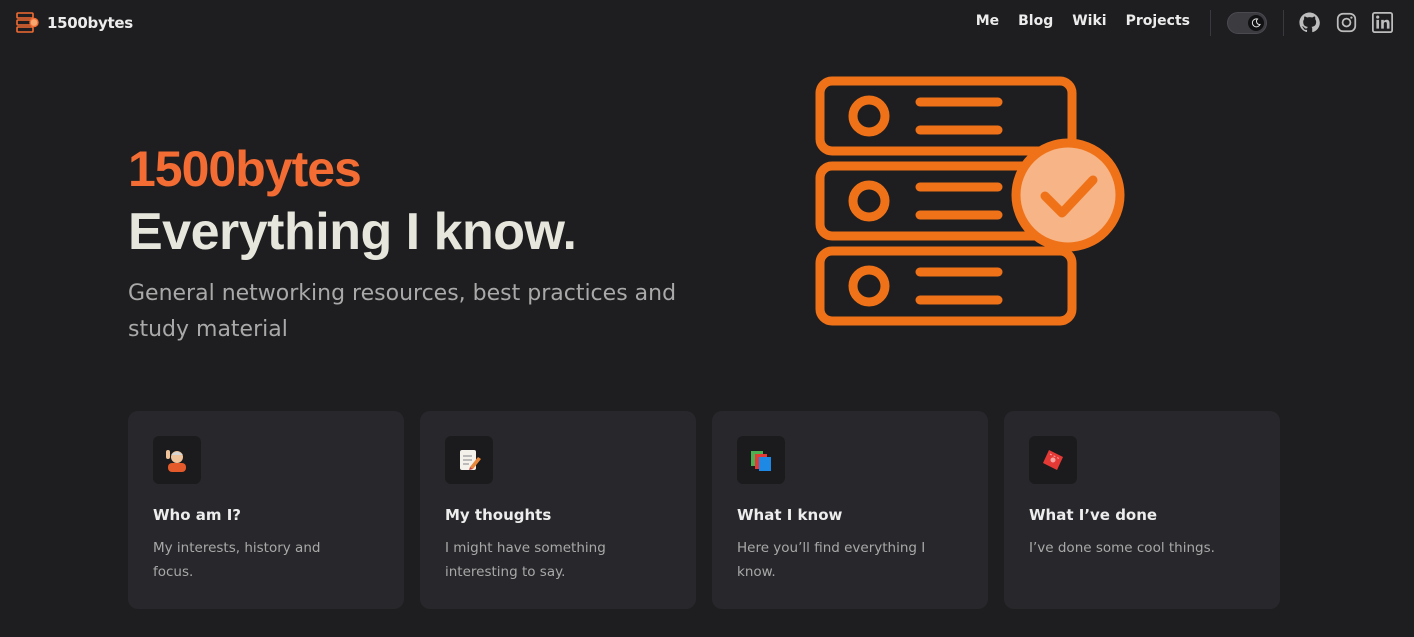 This screenshot has width=1414, height=637. I want to click on linkedin-icon, so click(1382, 22).